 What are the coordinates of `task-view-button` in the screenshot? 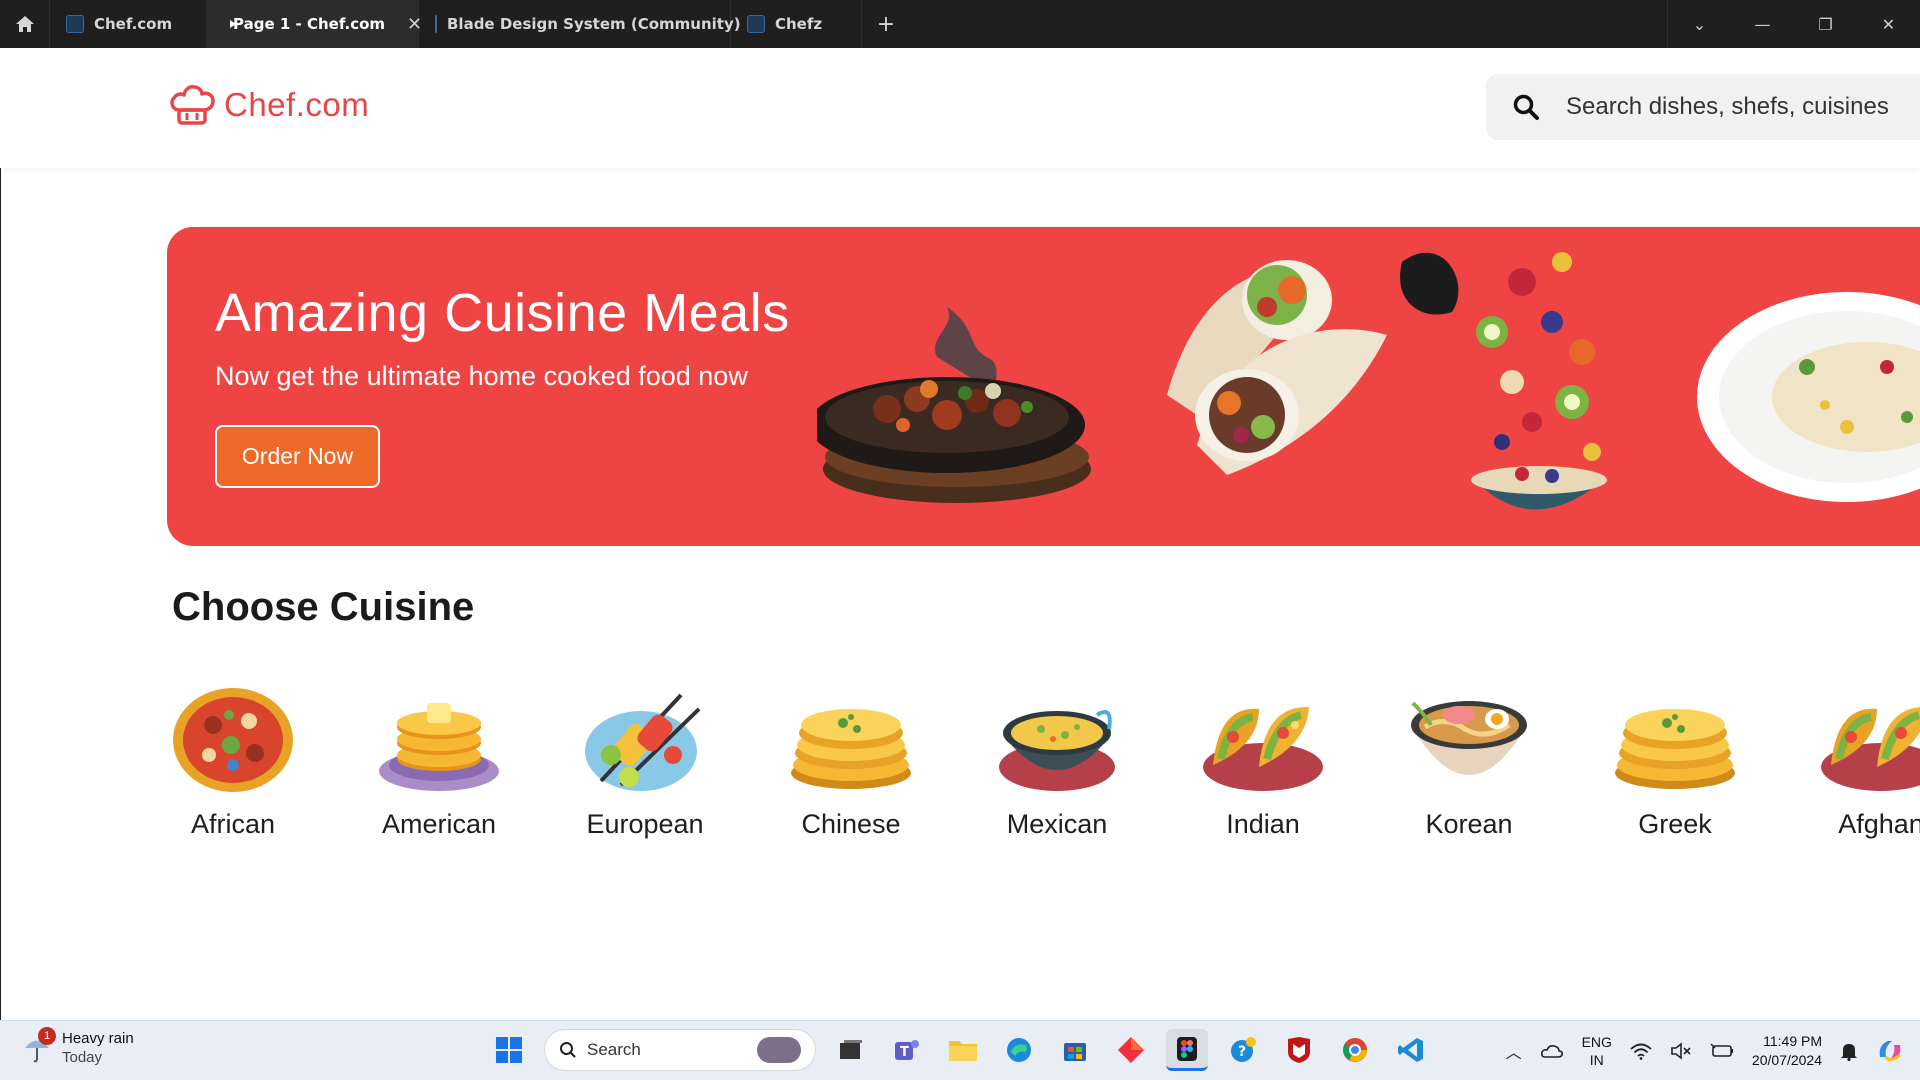 It's located at (851, 1050).